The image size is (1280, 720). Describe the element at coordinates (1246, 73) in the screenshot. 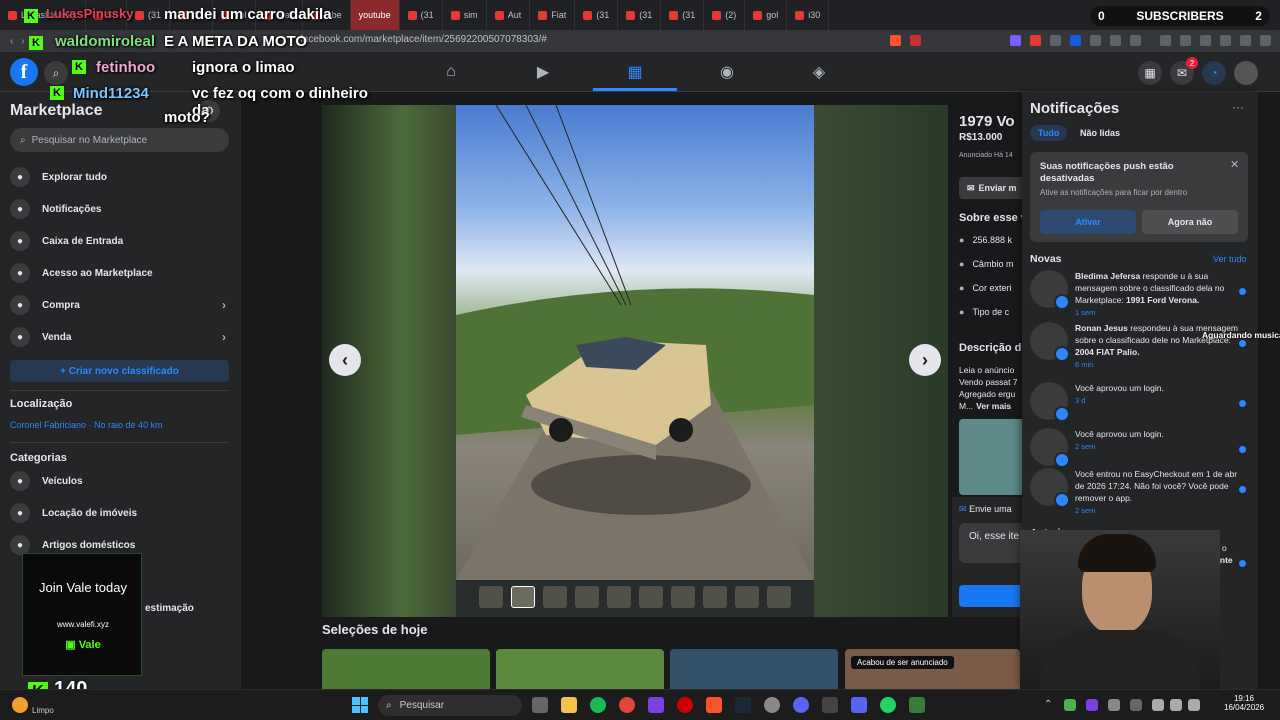

I see `avatar` at that location.